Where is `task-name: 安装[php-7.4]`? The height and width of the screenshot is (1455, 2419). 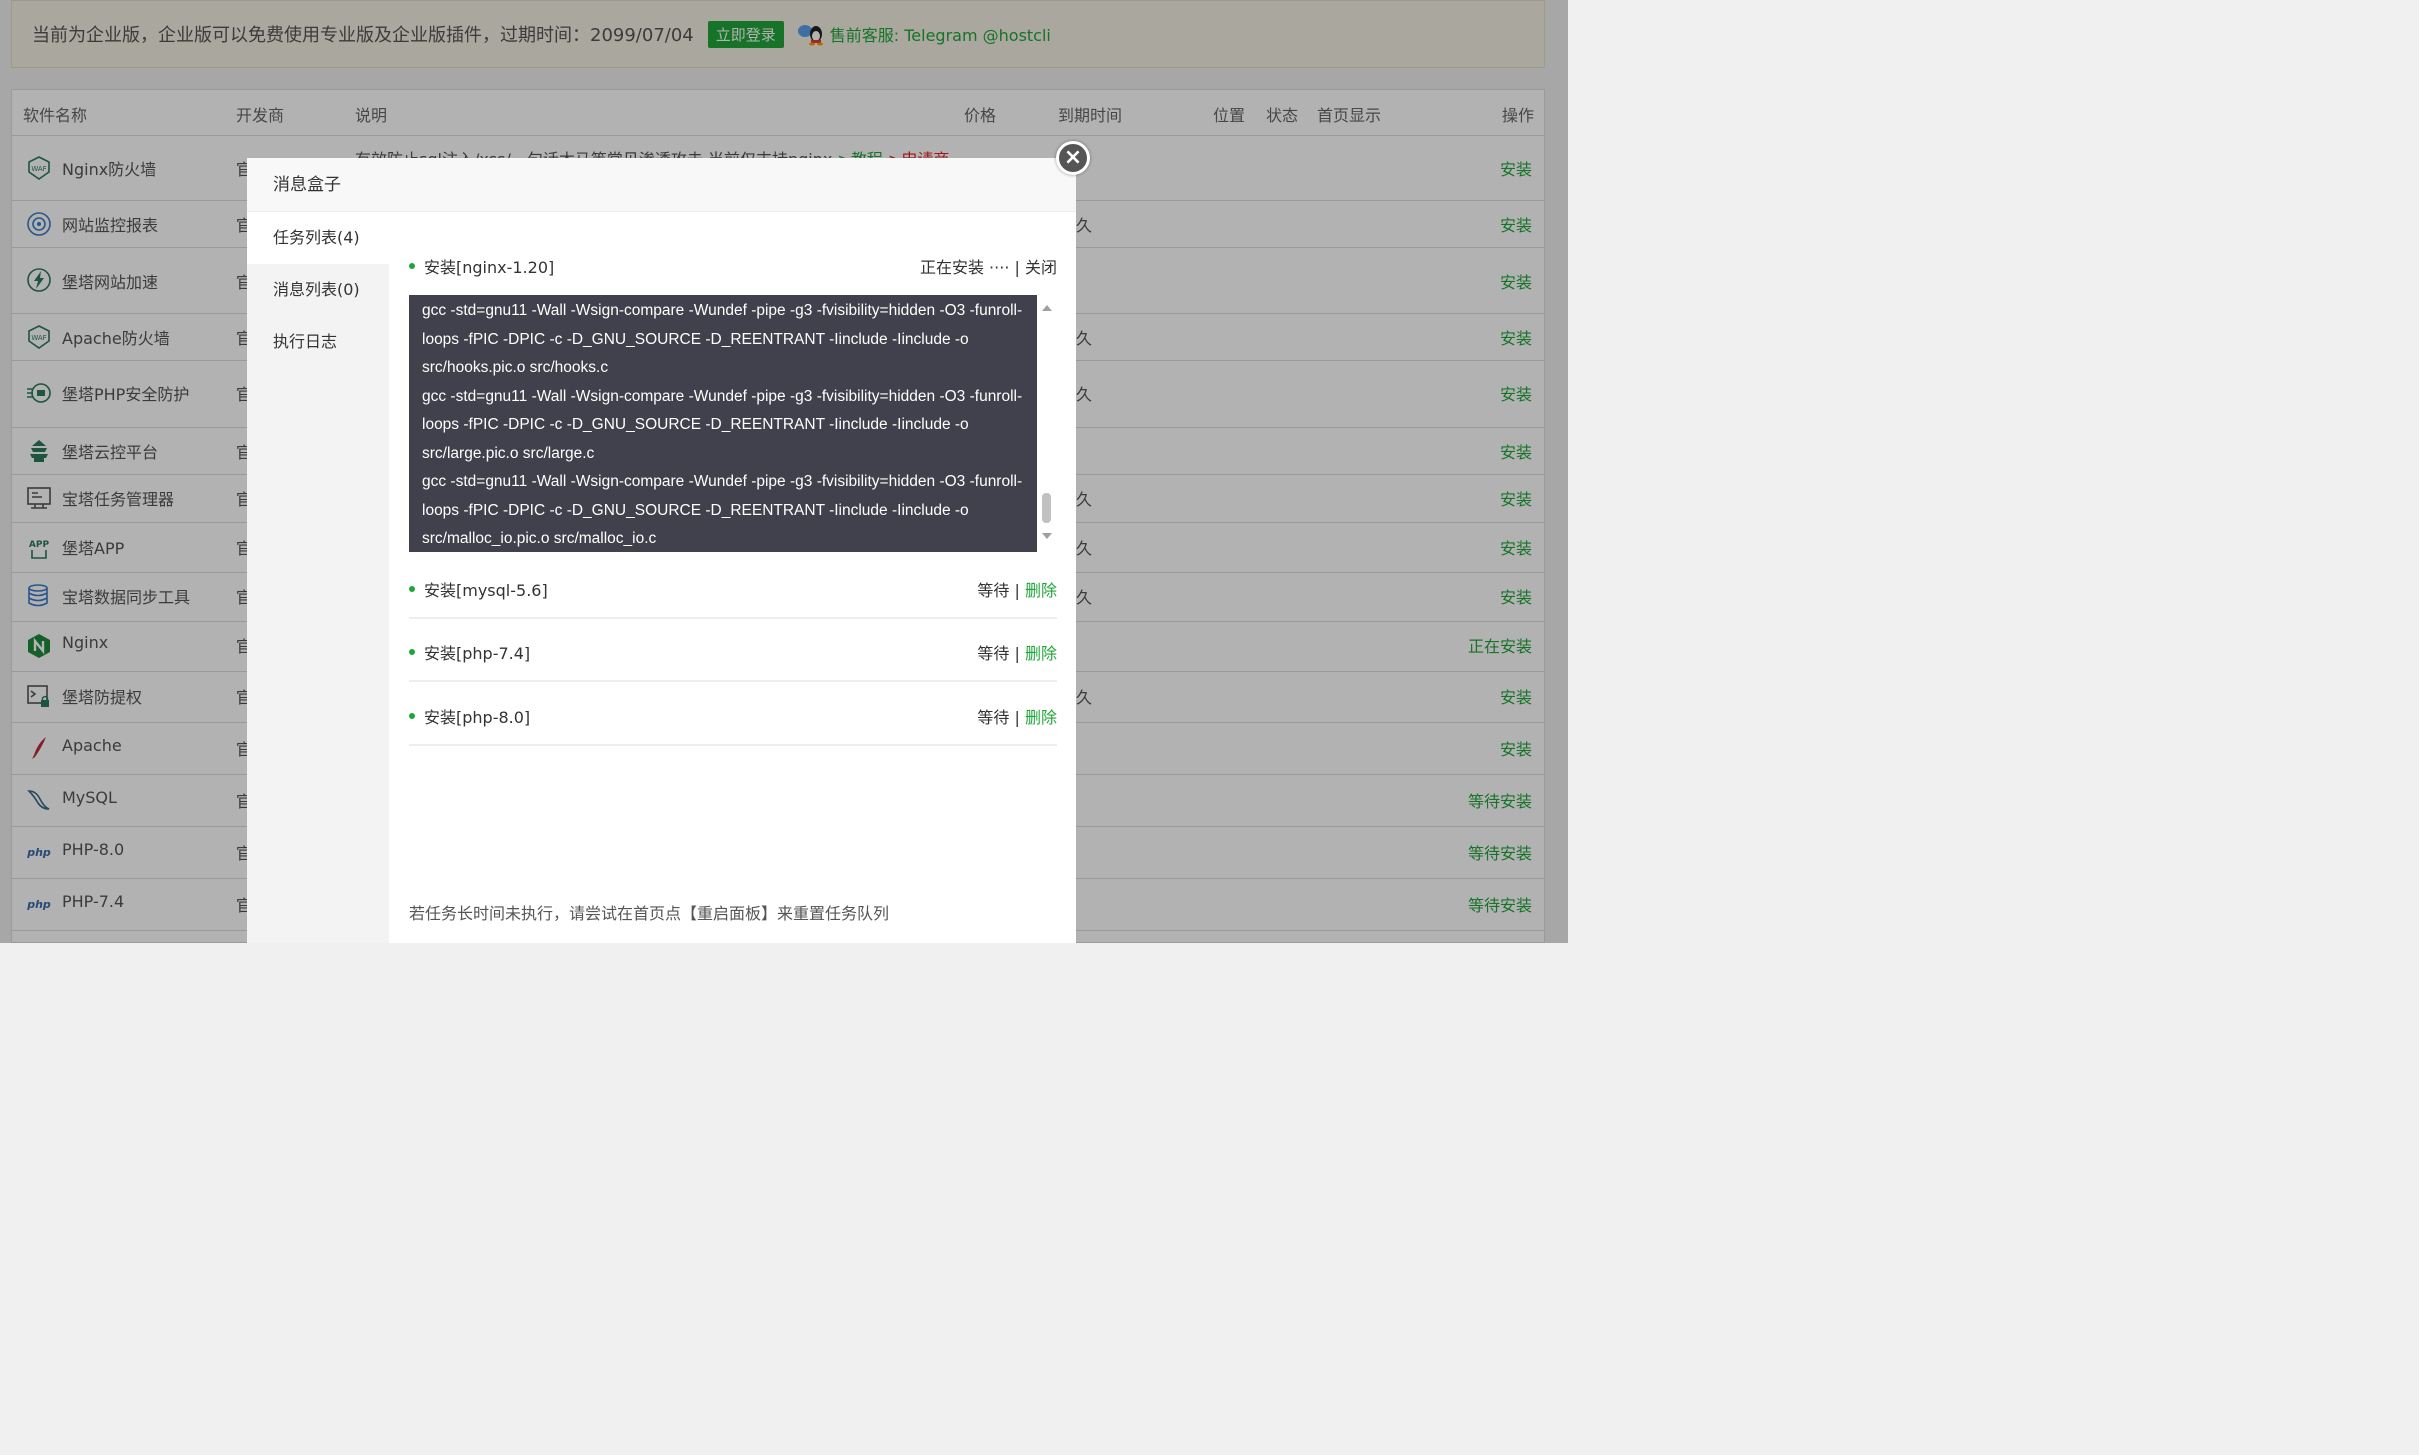 task-name: 安装[php-7.4] is located at coordinates (477, 653).